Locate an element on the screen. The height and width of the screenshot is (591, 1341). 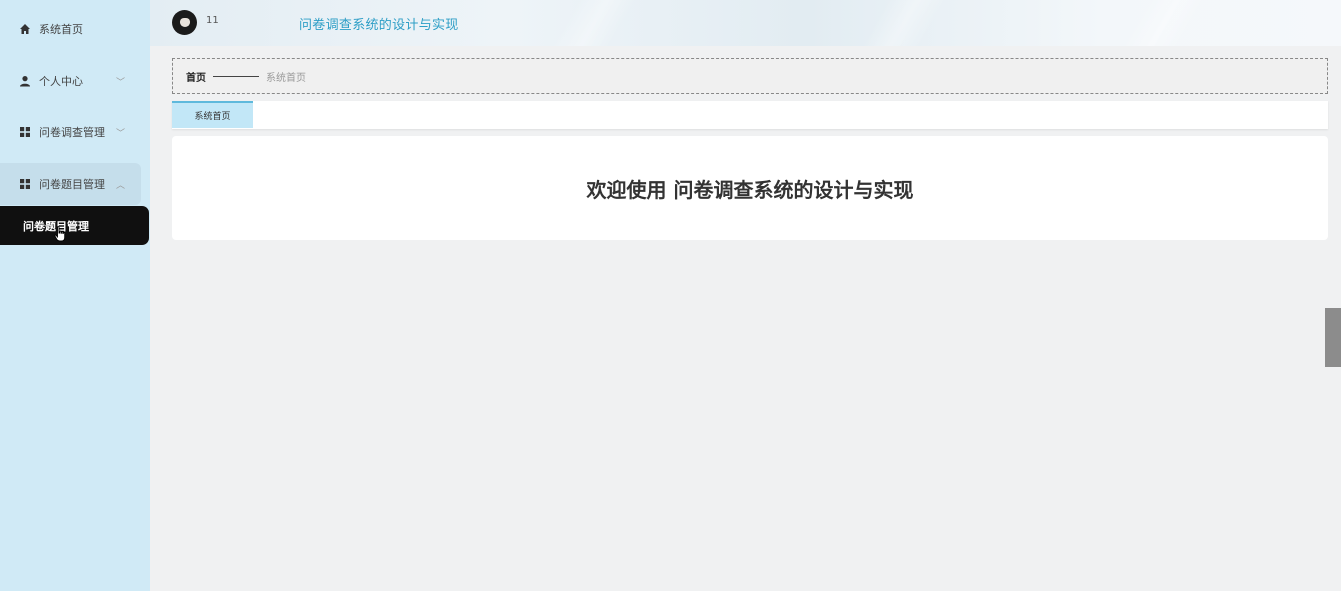
sidebar-item-survey-management: 问卷调查管理 ﹀ is located at coordinates (70, 132).